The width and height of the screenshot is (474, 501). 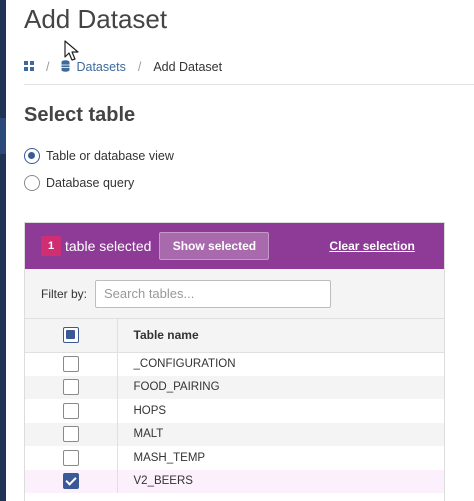 I want to click on breadcrumb-datasets-link: Datasets, so click(x=100, y=67).